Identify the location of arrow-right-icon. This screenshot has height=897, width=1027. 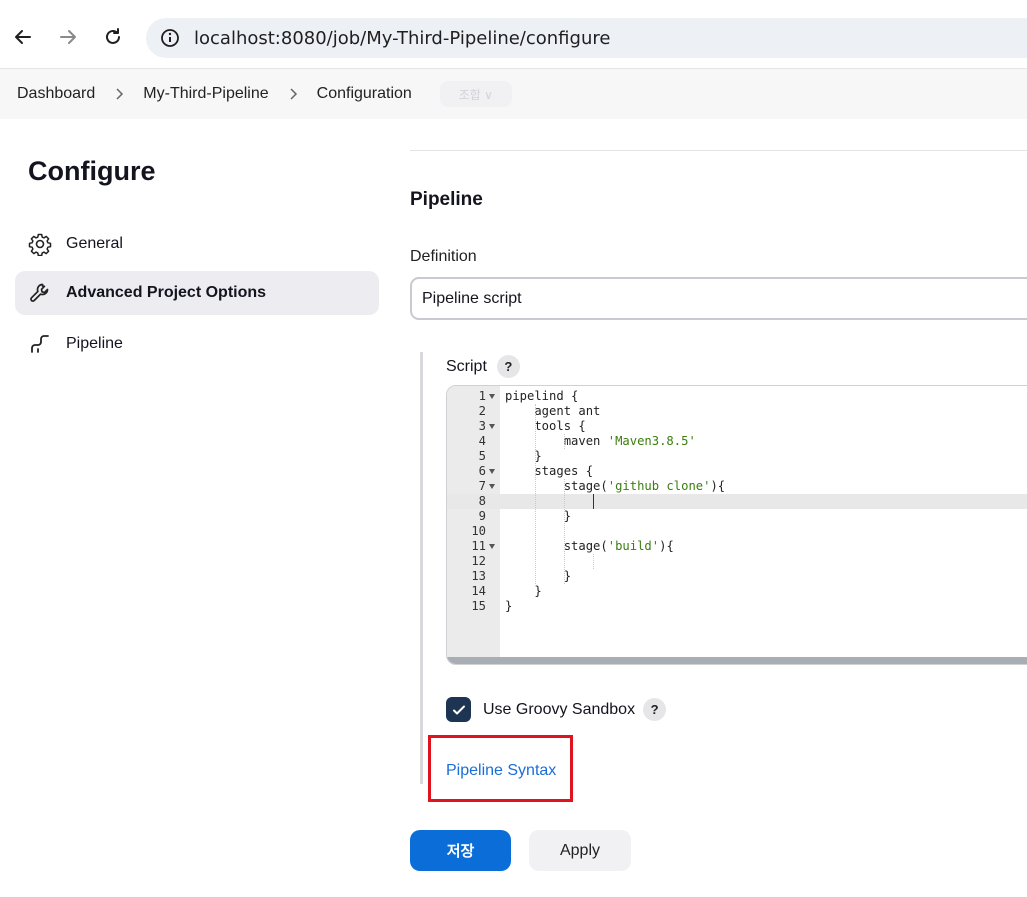
(68, 37).